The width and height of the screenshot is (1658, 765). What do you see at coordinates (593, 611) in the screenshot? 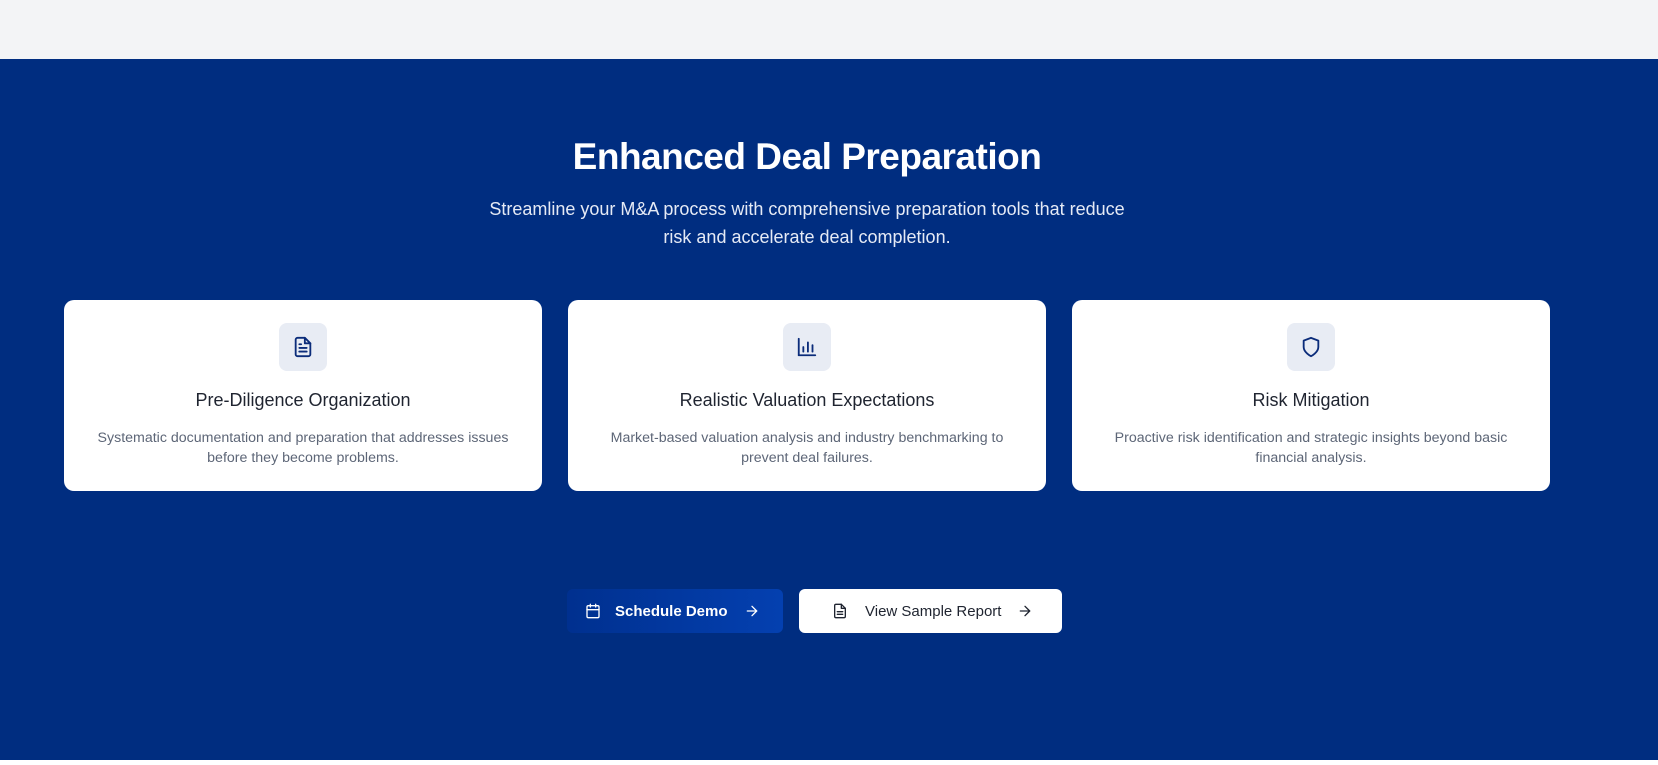
I see `calendar-icon` at bounding box center [593, 611].